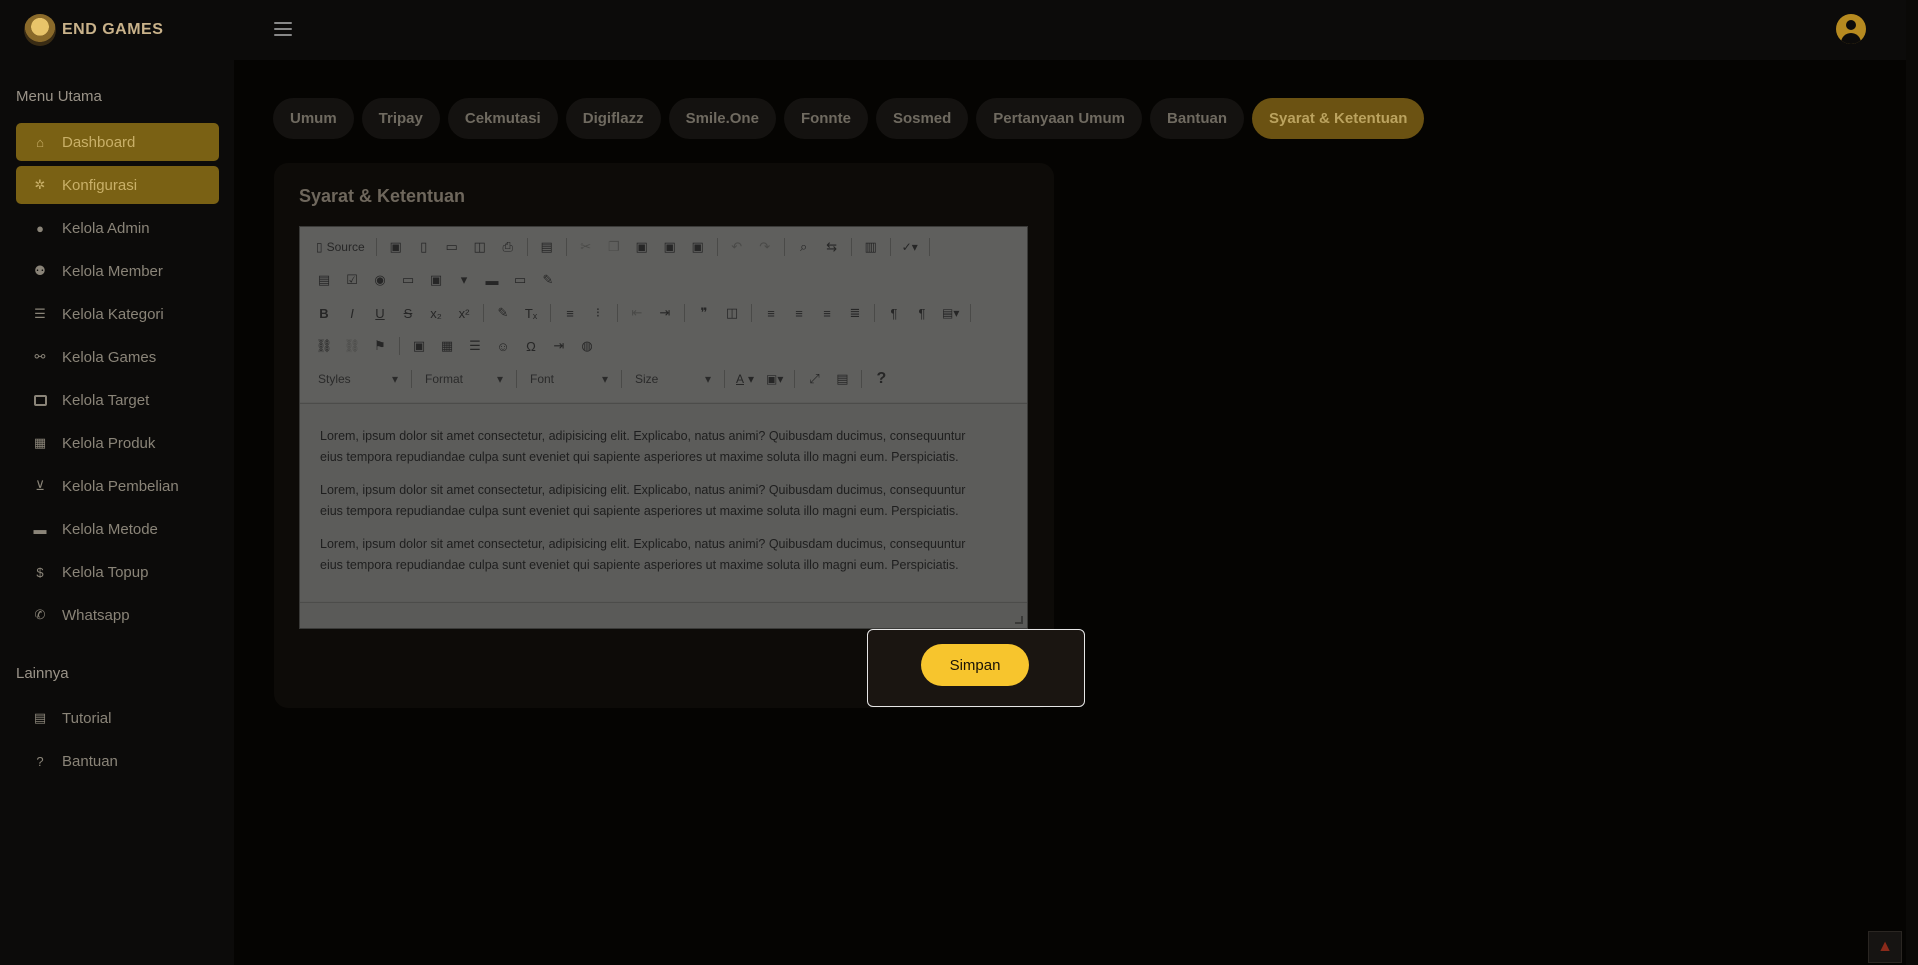 The image size is (1918, 965). I want to click on source-button: ▯ Source, so click(340, 247).